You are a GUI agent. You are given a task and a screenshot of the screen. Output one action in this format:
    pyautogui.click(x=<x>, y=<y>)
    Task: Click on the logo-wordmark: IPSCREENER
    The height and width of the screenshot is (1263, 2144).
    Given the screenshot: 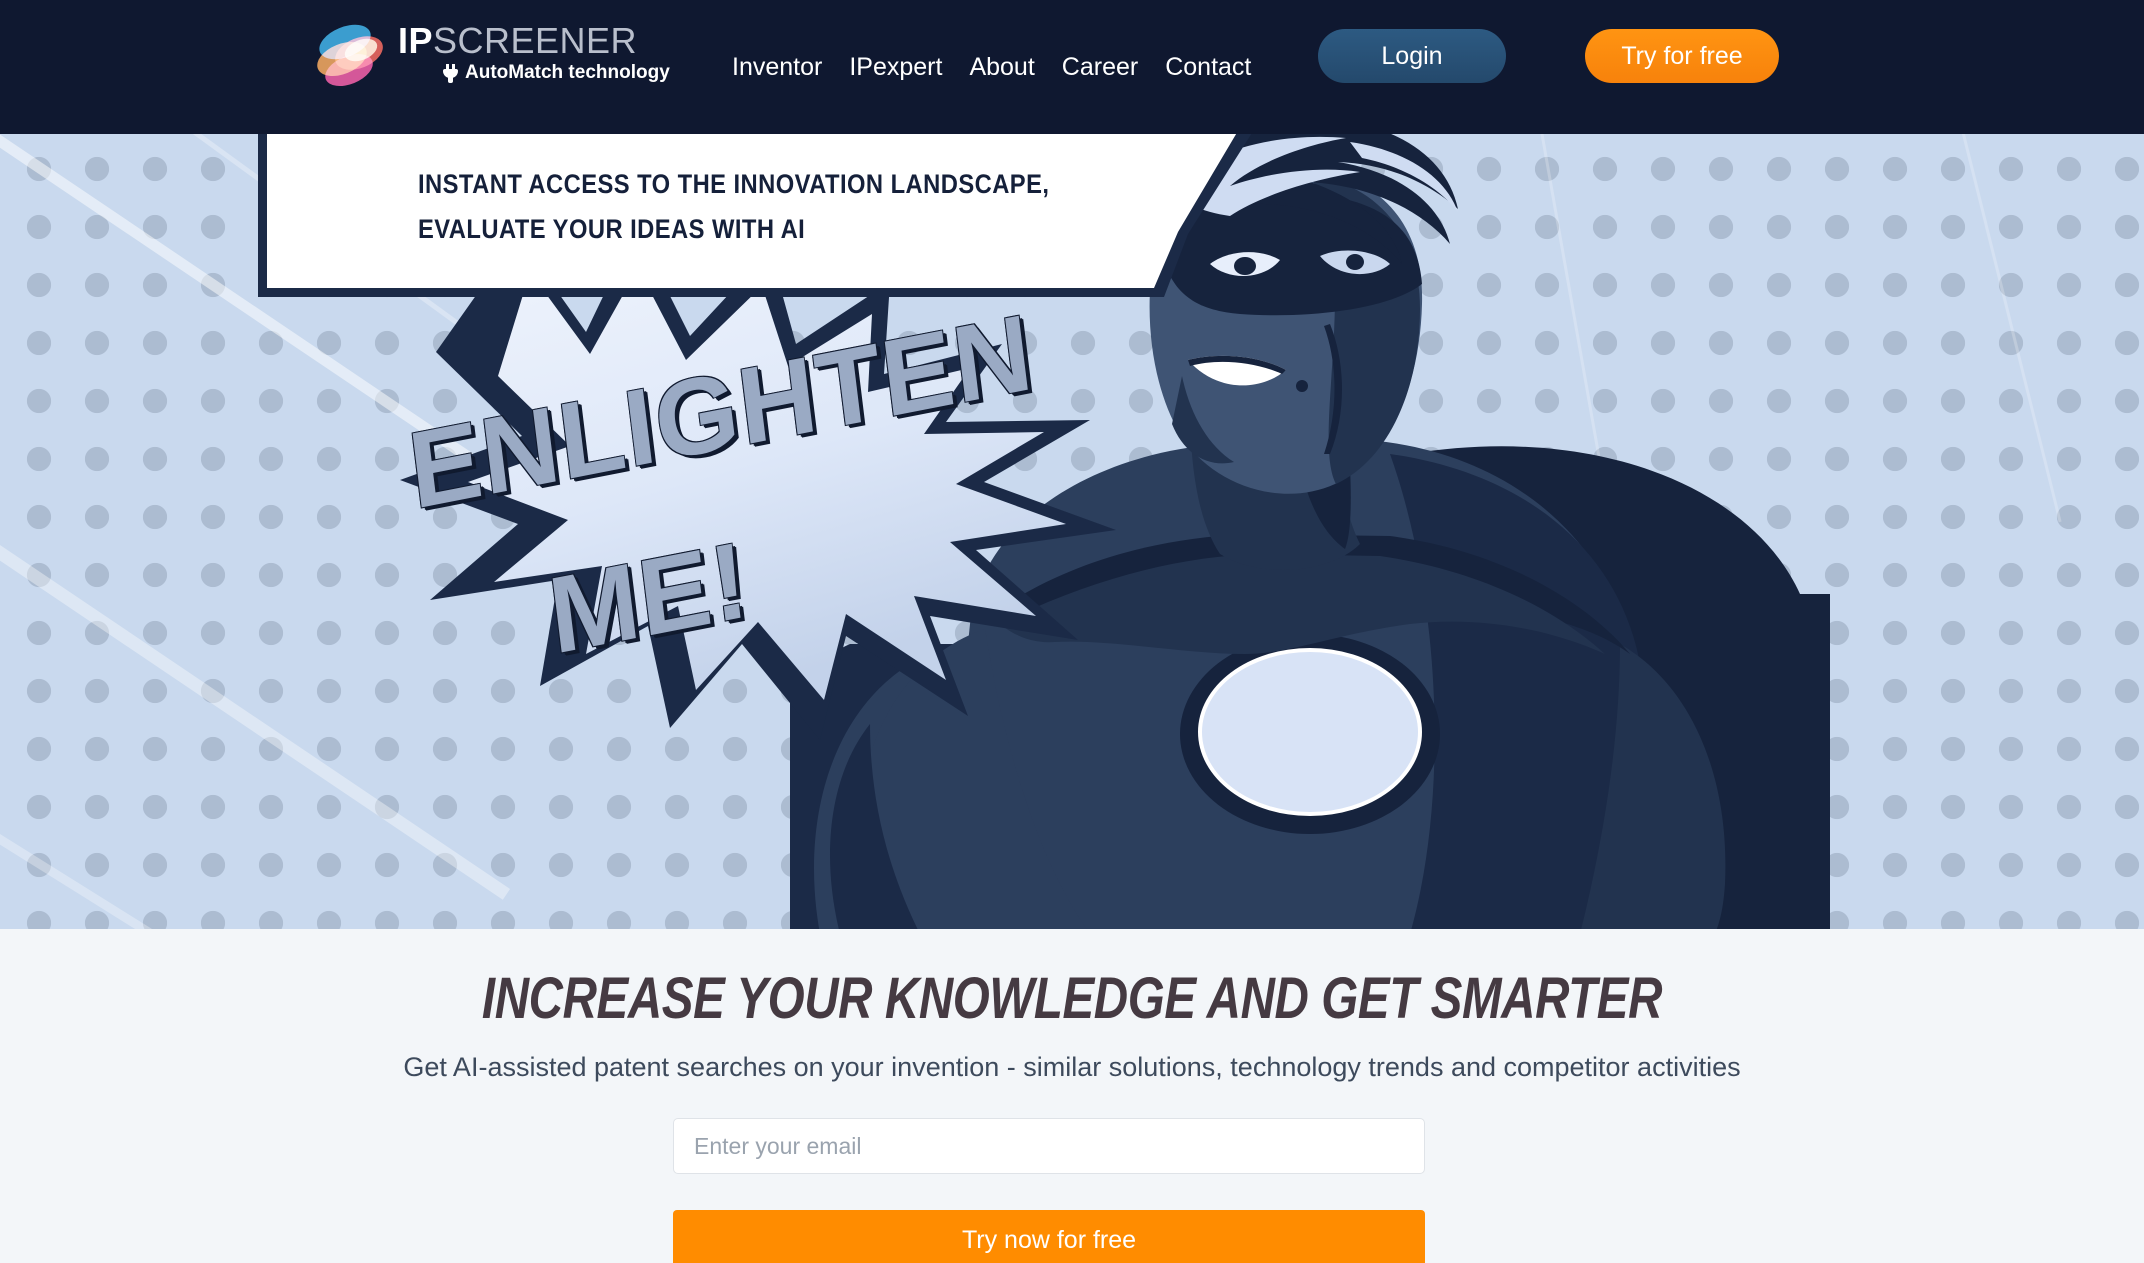 What is the action you would take?
    pyautogui.click(x=534, y=41)
    